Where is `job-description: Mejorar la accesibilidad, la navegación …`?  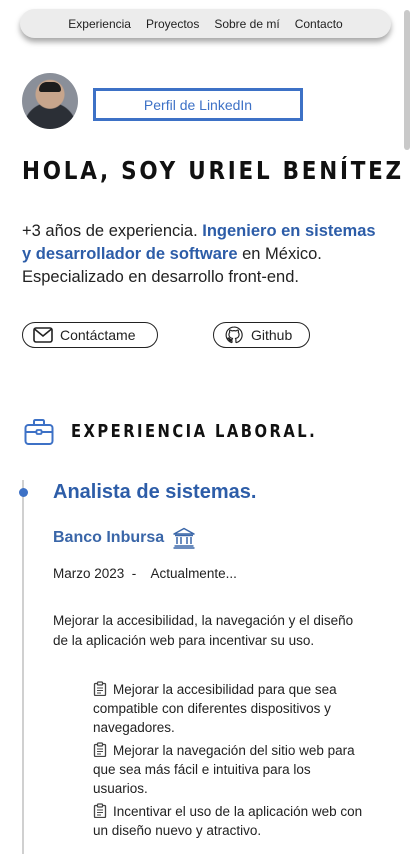
job-description: Mejorar la accesibilidad, la navegación … is located at coordinates (203, 630).